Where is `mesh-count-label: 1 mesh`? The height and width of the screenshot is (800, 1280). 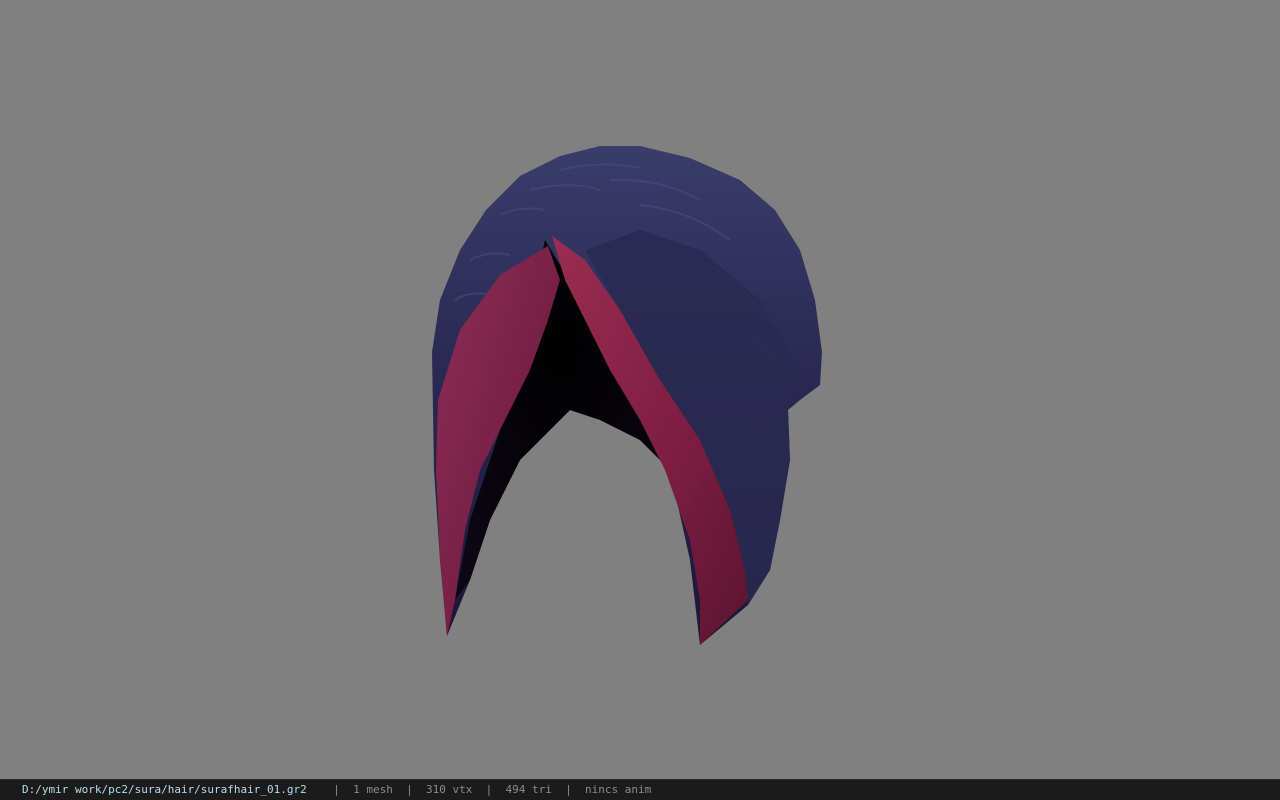 mesh-count-label: 1 mesh is located at coordinates (373, 789).